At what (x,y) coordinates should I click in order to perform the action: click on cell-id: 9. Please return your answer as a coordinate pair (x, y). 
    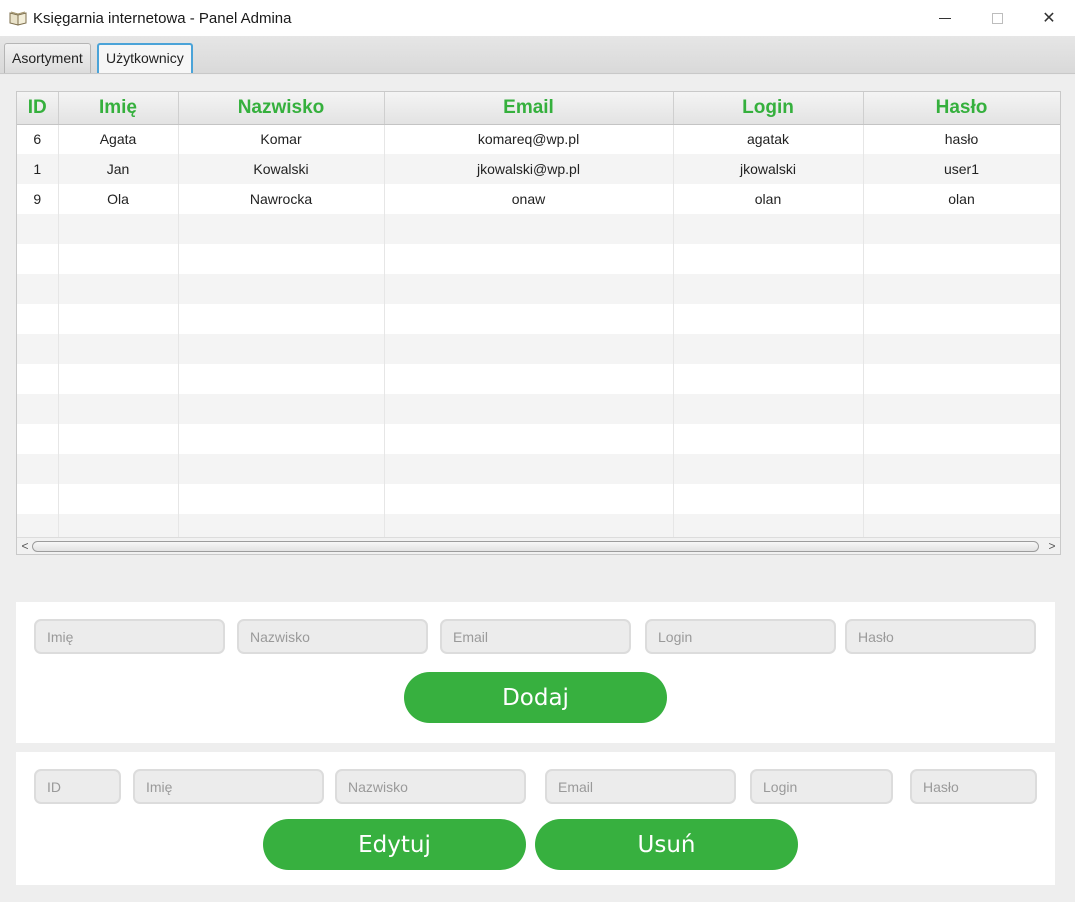
    Looking at the image, I should click on (38, 199).